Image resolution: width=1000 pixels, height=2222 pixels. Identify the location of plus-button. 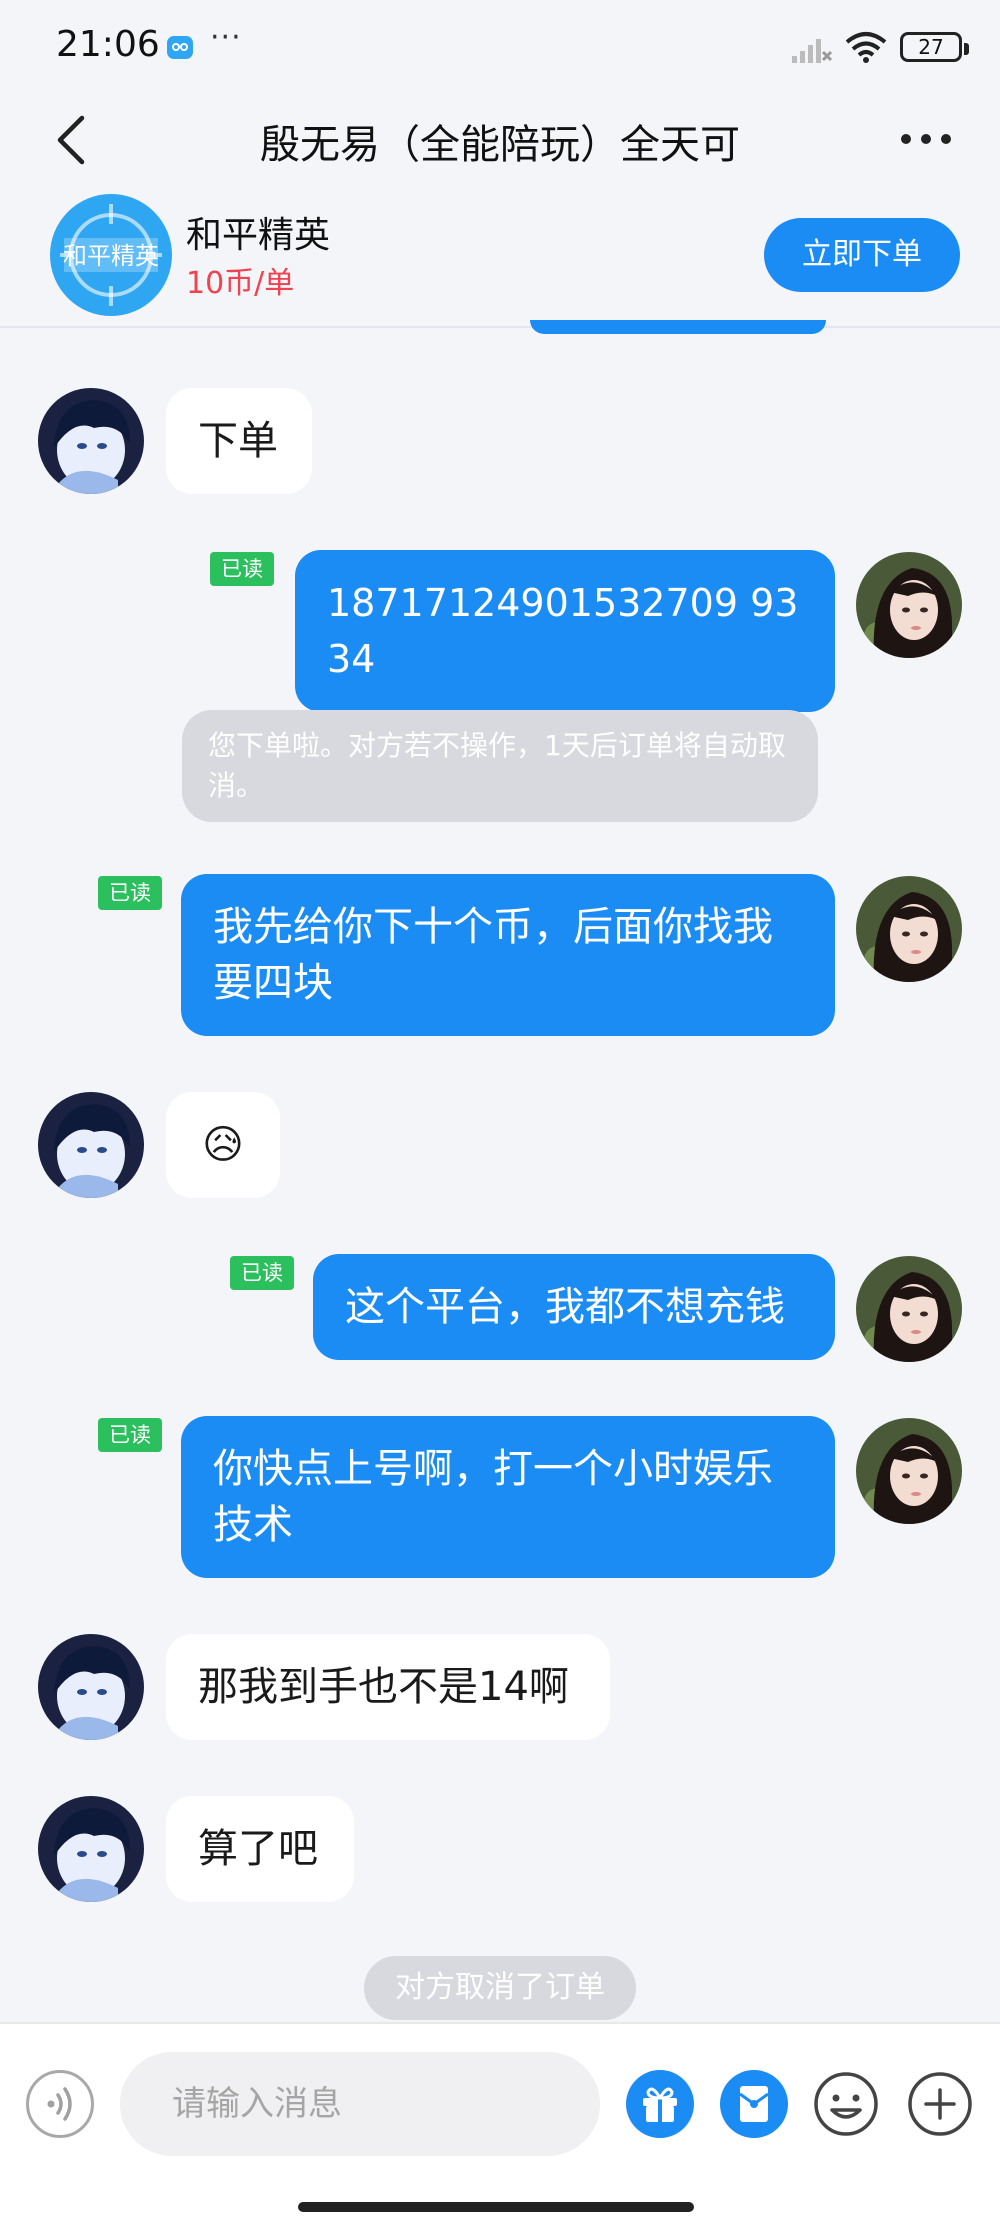
(940, 2104).